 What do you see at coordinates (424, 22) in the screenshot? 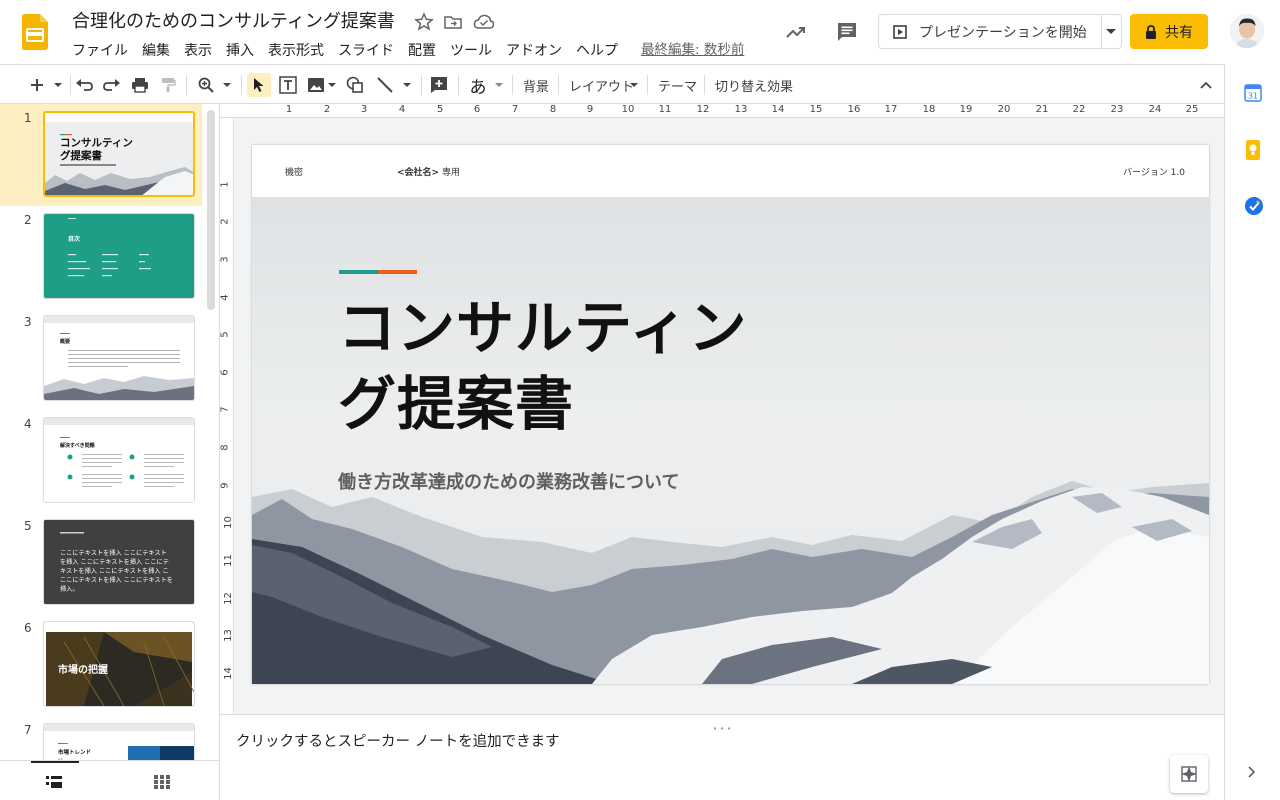
I see `star-icon` at bounding box center [424, 22].